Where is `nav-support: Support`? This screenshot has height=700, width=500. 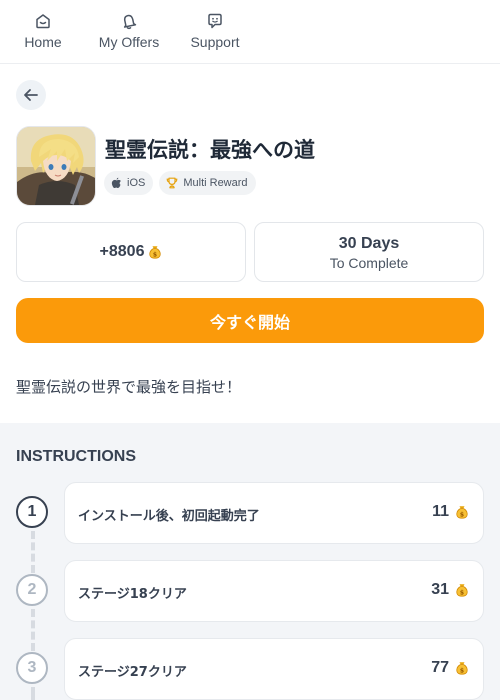 nav-support: Support is located at coordinates (215, 31).